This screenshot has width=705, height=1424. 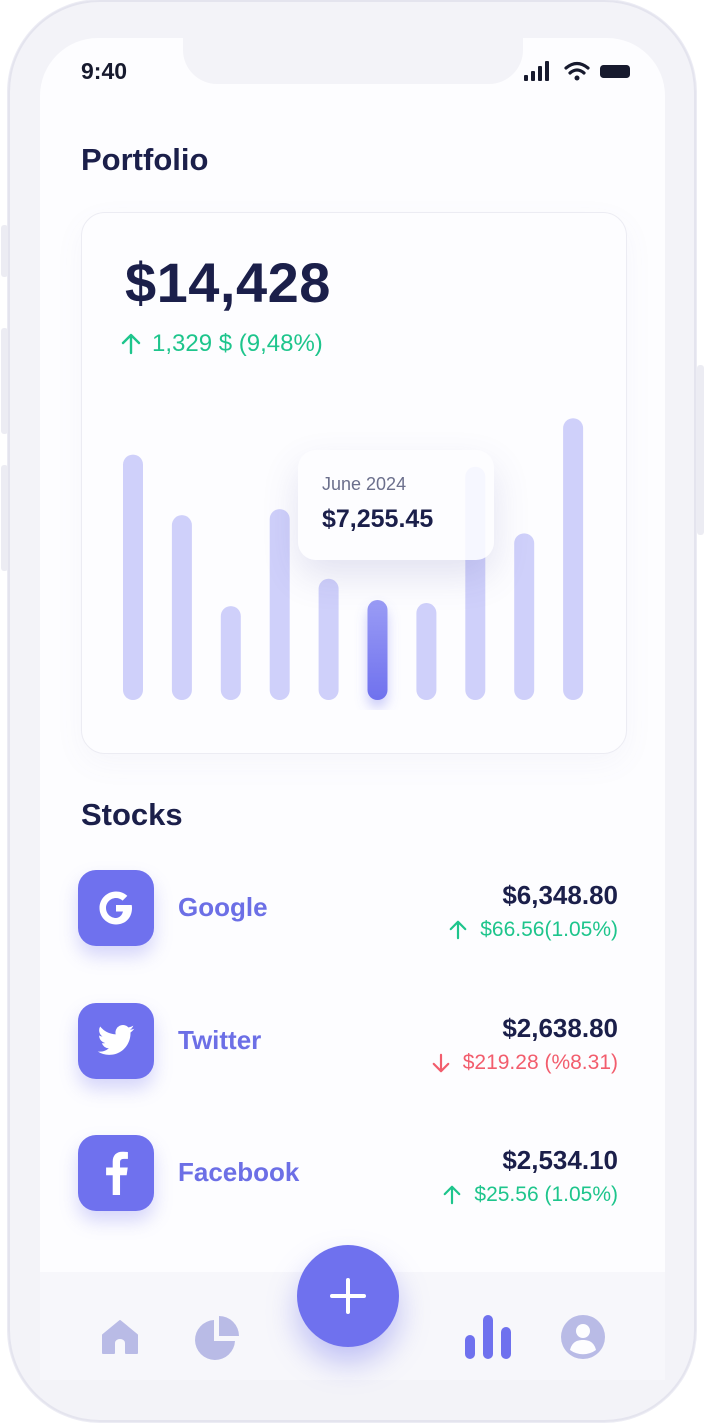 What do you see at coordinates (441, 1063) in the screenshot?
I see `arrow-down-icon` at bounding box center [441, 1063].